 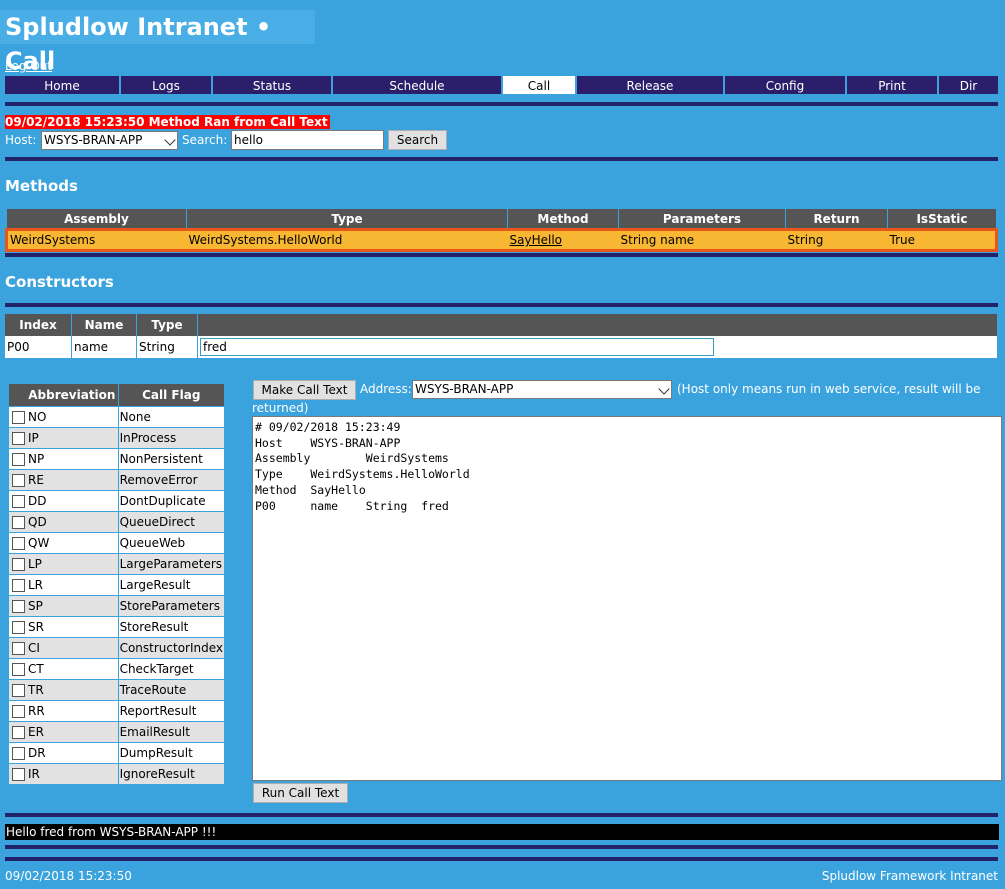 I want to click on col-isstatic: IsStatic, so click(x=942, y=219).